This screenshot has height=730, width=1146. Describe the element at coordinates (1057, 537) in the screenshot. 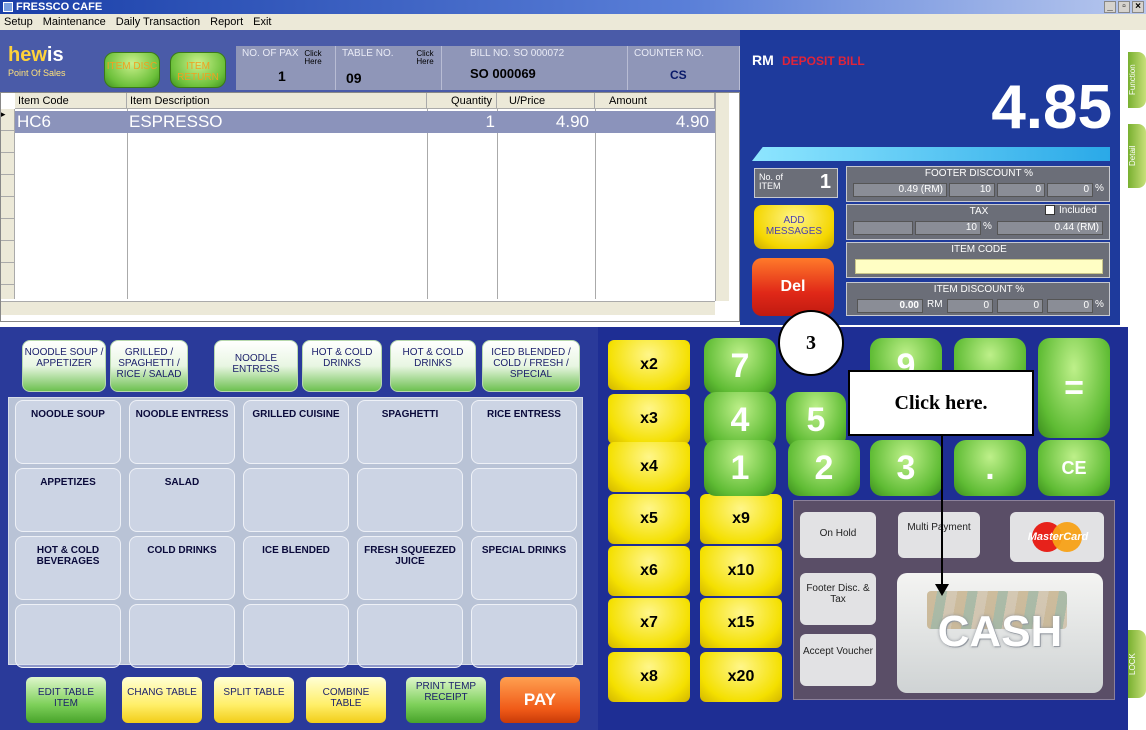

I see `mastercard-button: MasterCard` at that location.